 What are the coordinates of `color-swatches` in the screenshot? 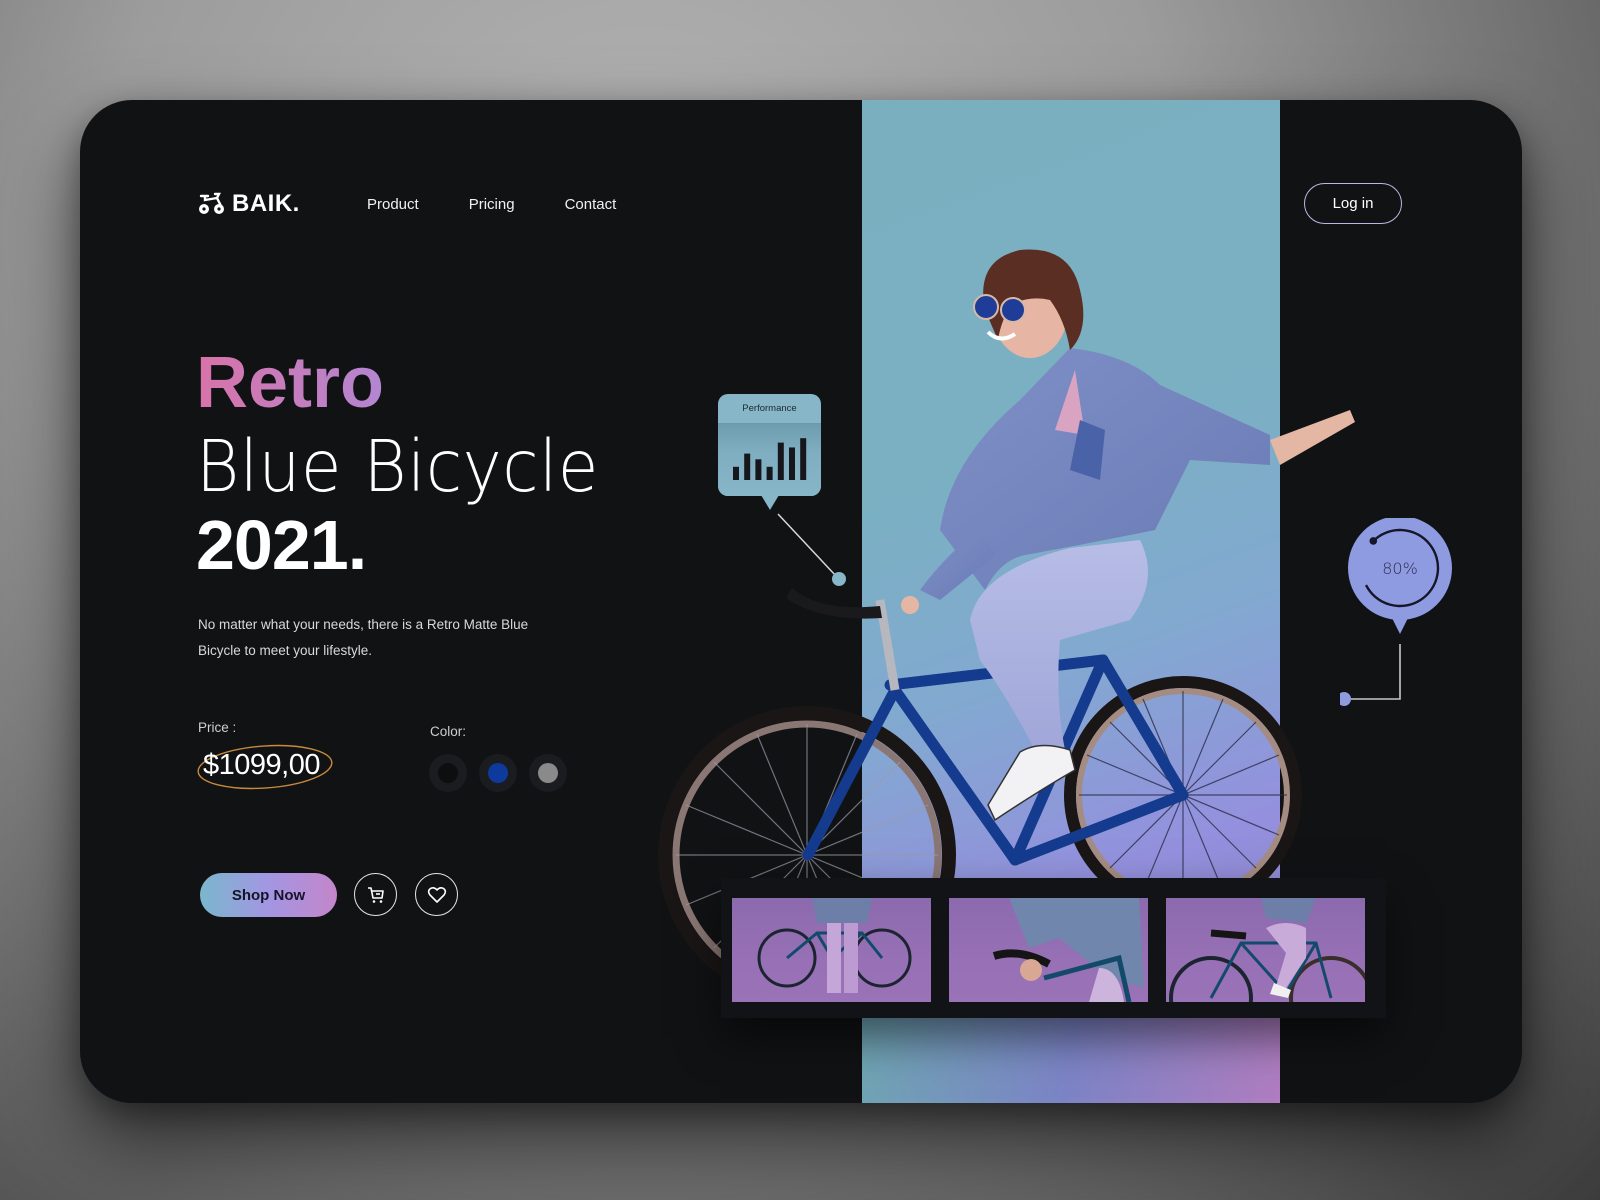 It's located at (498, 773).